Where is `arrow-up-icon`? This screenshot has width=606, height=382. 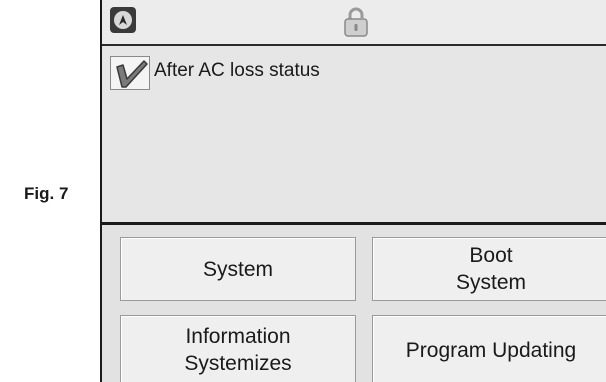
arrow-up-icon is located at coordinates (123, 20).